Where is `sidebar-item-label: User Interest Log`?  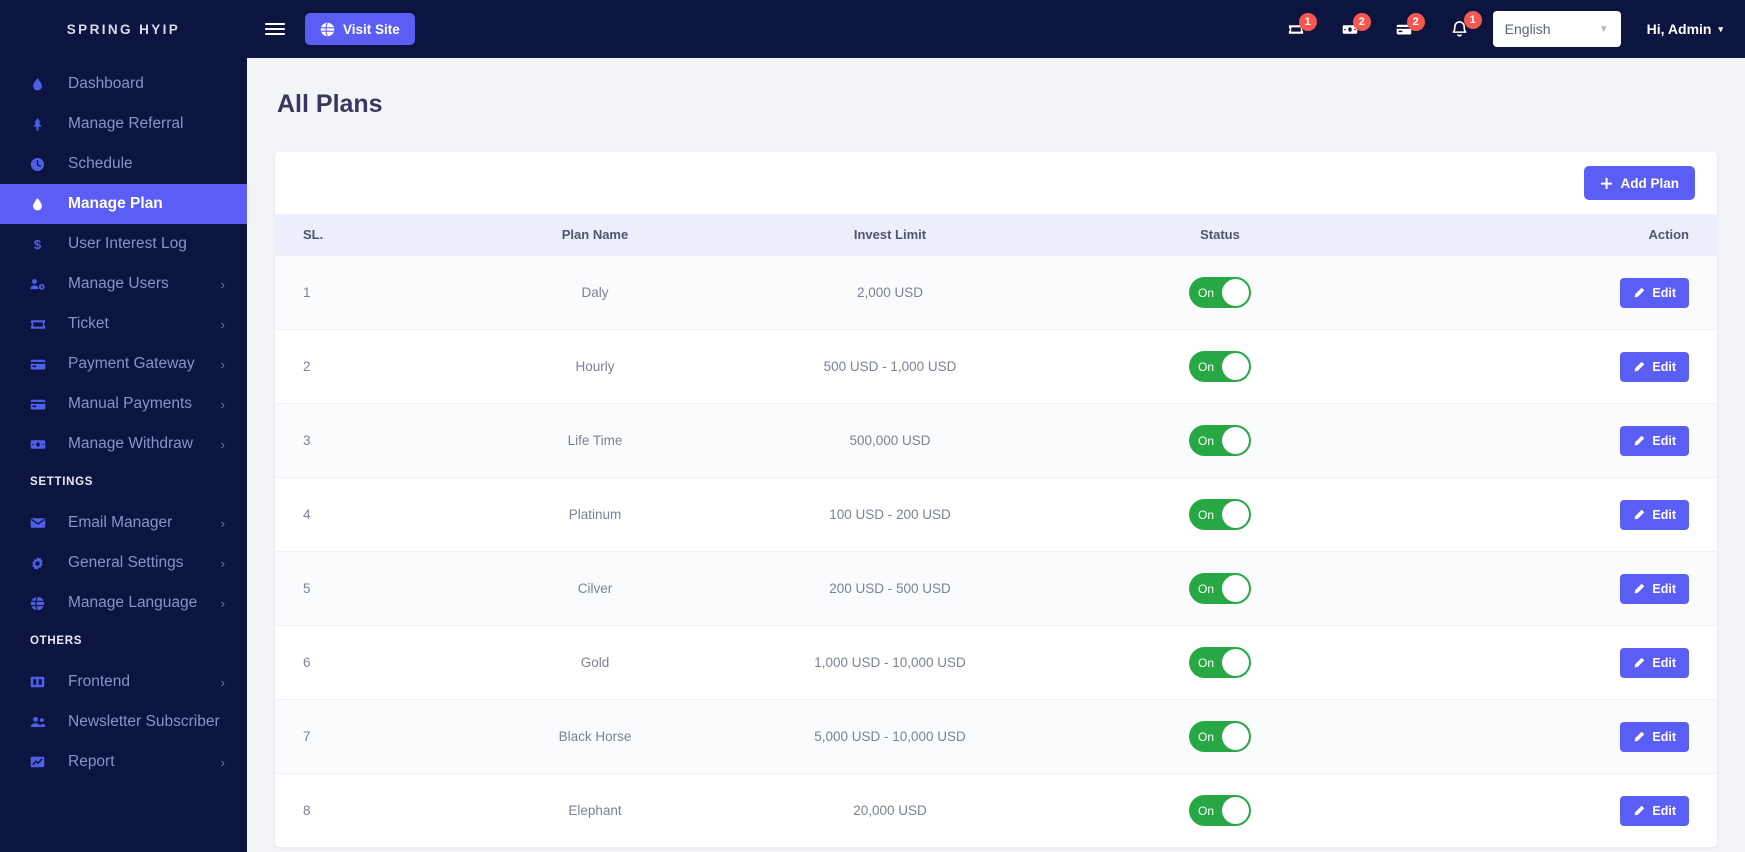
sidebar-item-label: User Interest Log is located at coordinates (127, 243).